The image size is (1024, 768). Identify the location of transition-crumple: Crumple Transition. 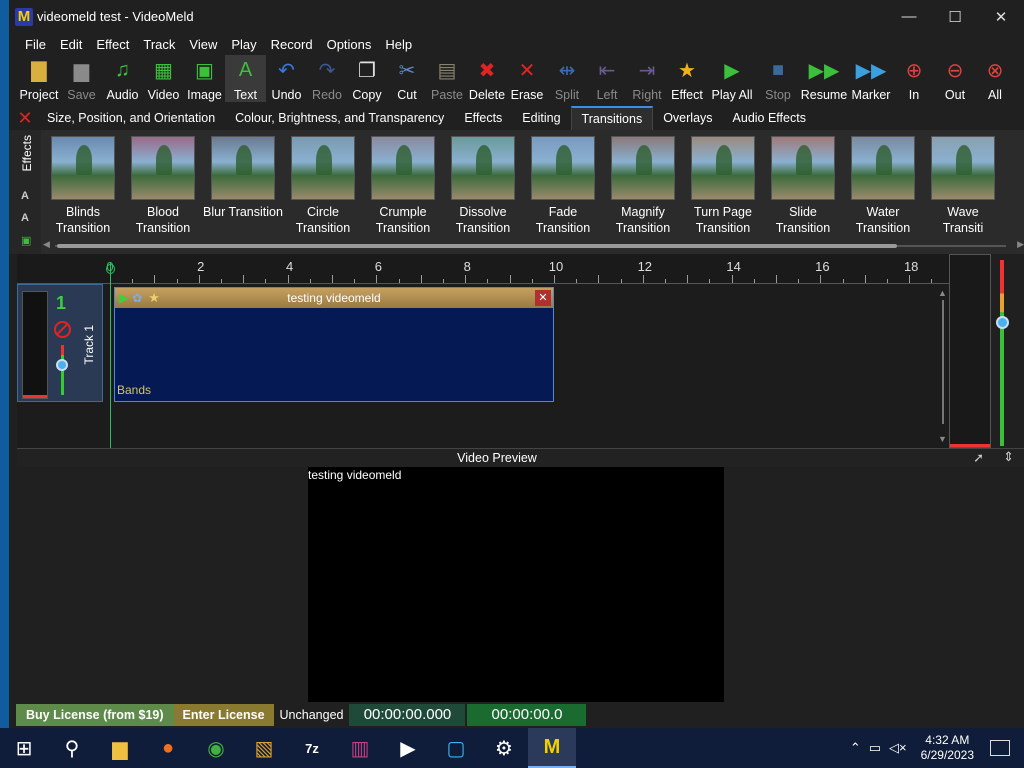
(403, 186).